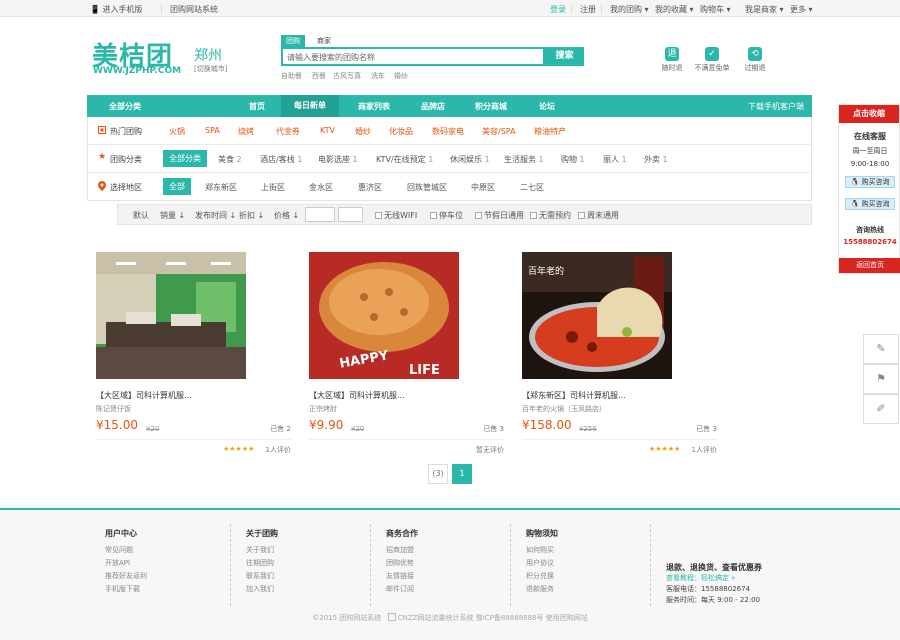 Image resolution: width=900 pixels, height=640 pixels. I want to click on area-item: 回族管城区, so click(427, 187).